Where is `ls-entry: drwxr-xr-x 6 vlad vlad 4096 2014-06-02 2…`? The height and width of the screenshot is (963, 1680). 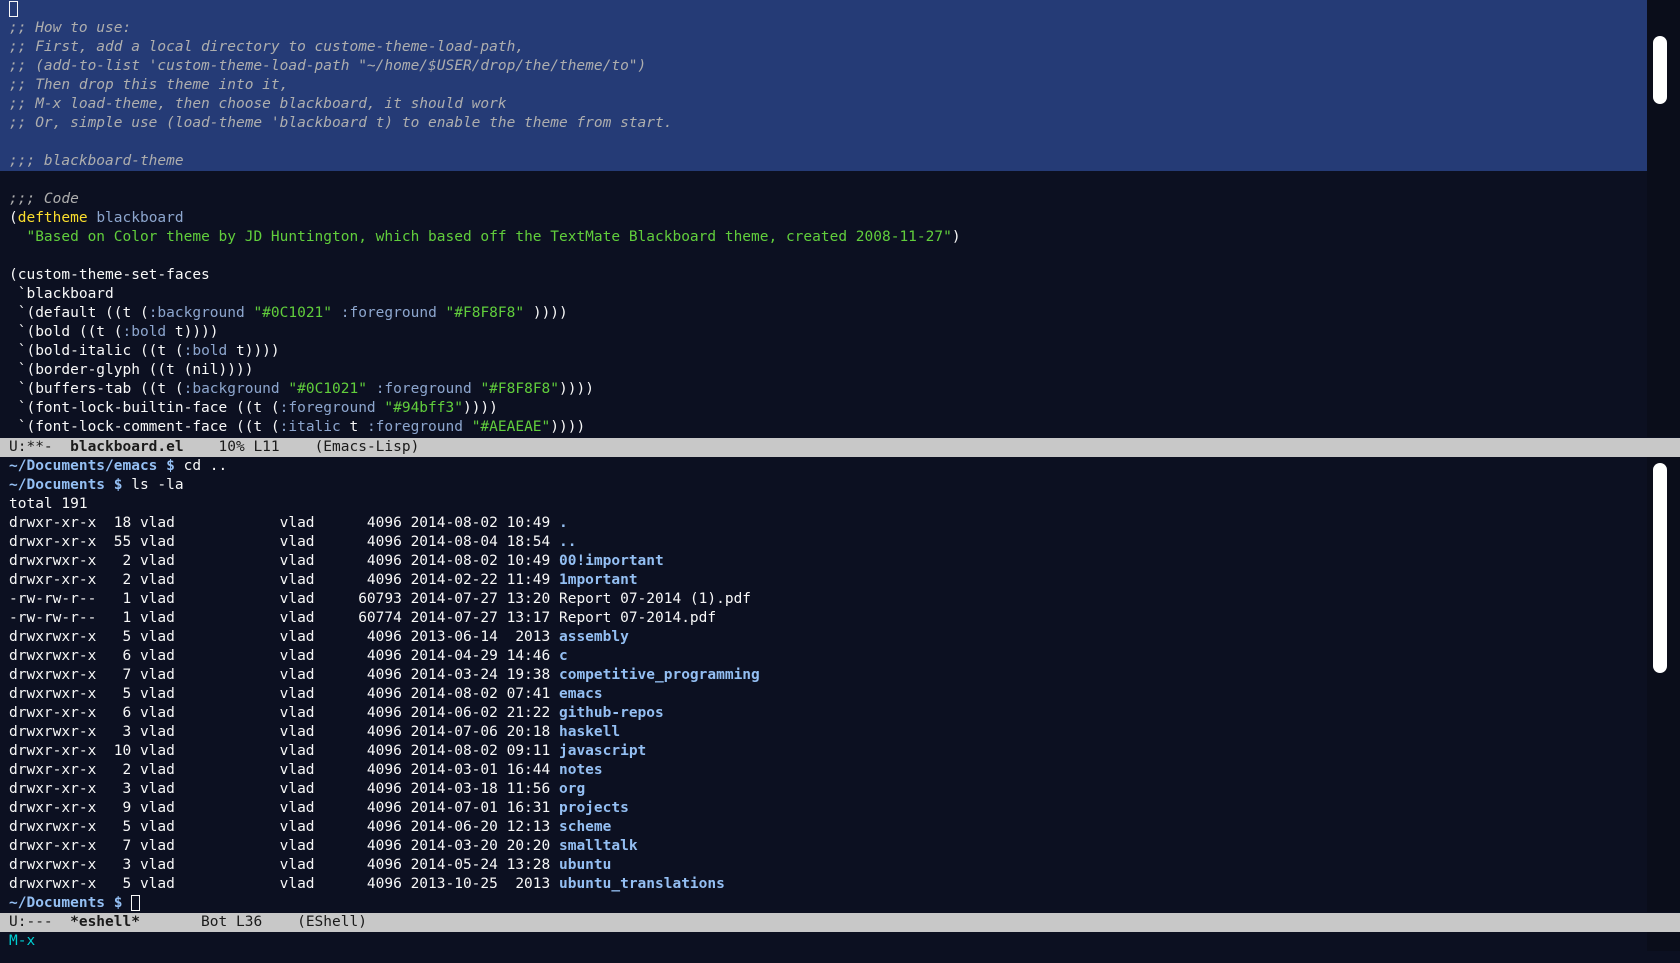 ls-entry: drwxr-xr-x 6 vlad vlad 4096 2014-06-02 2… is located at coordinates (823, 713).